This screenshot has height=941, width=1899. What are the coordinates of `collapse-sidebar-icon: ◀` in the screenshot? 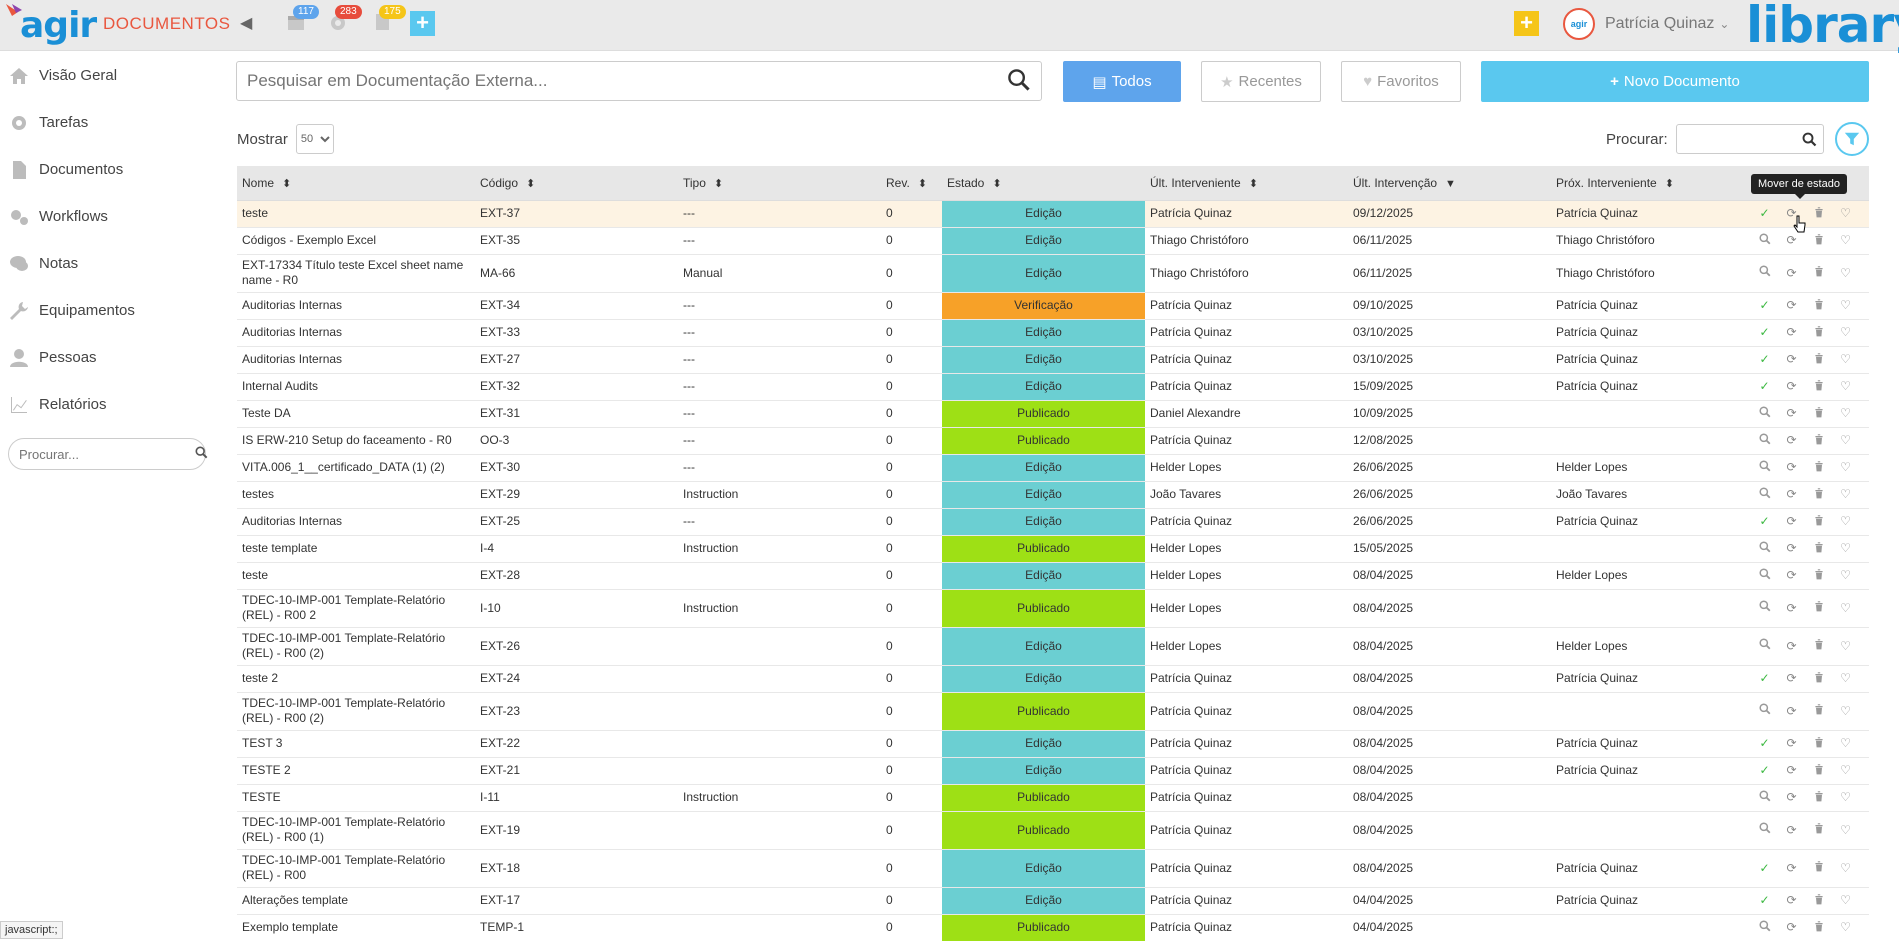 It's located at (246, 23).